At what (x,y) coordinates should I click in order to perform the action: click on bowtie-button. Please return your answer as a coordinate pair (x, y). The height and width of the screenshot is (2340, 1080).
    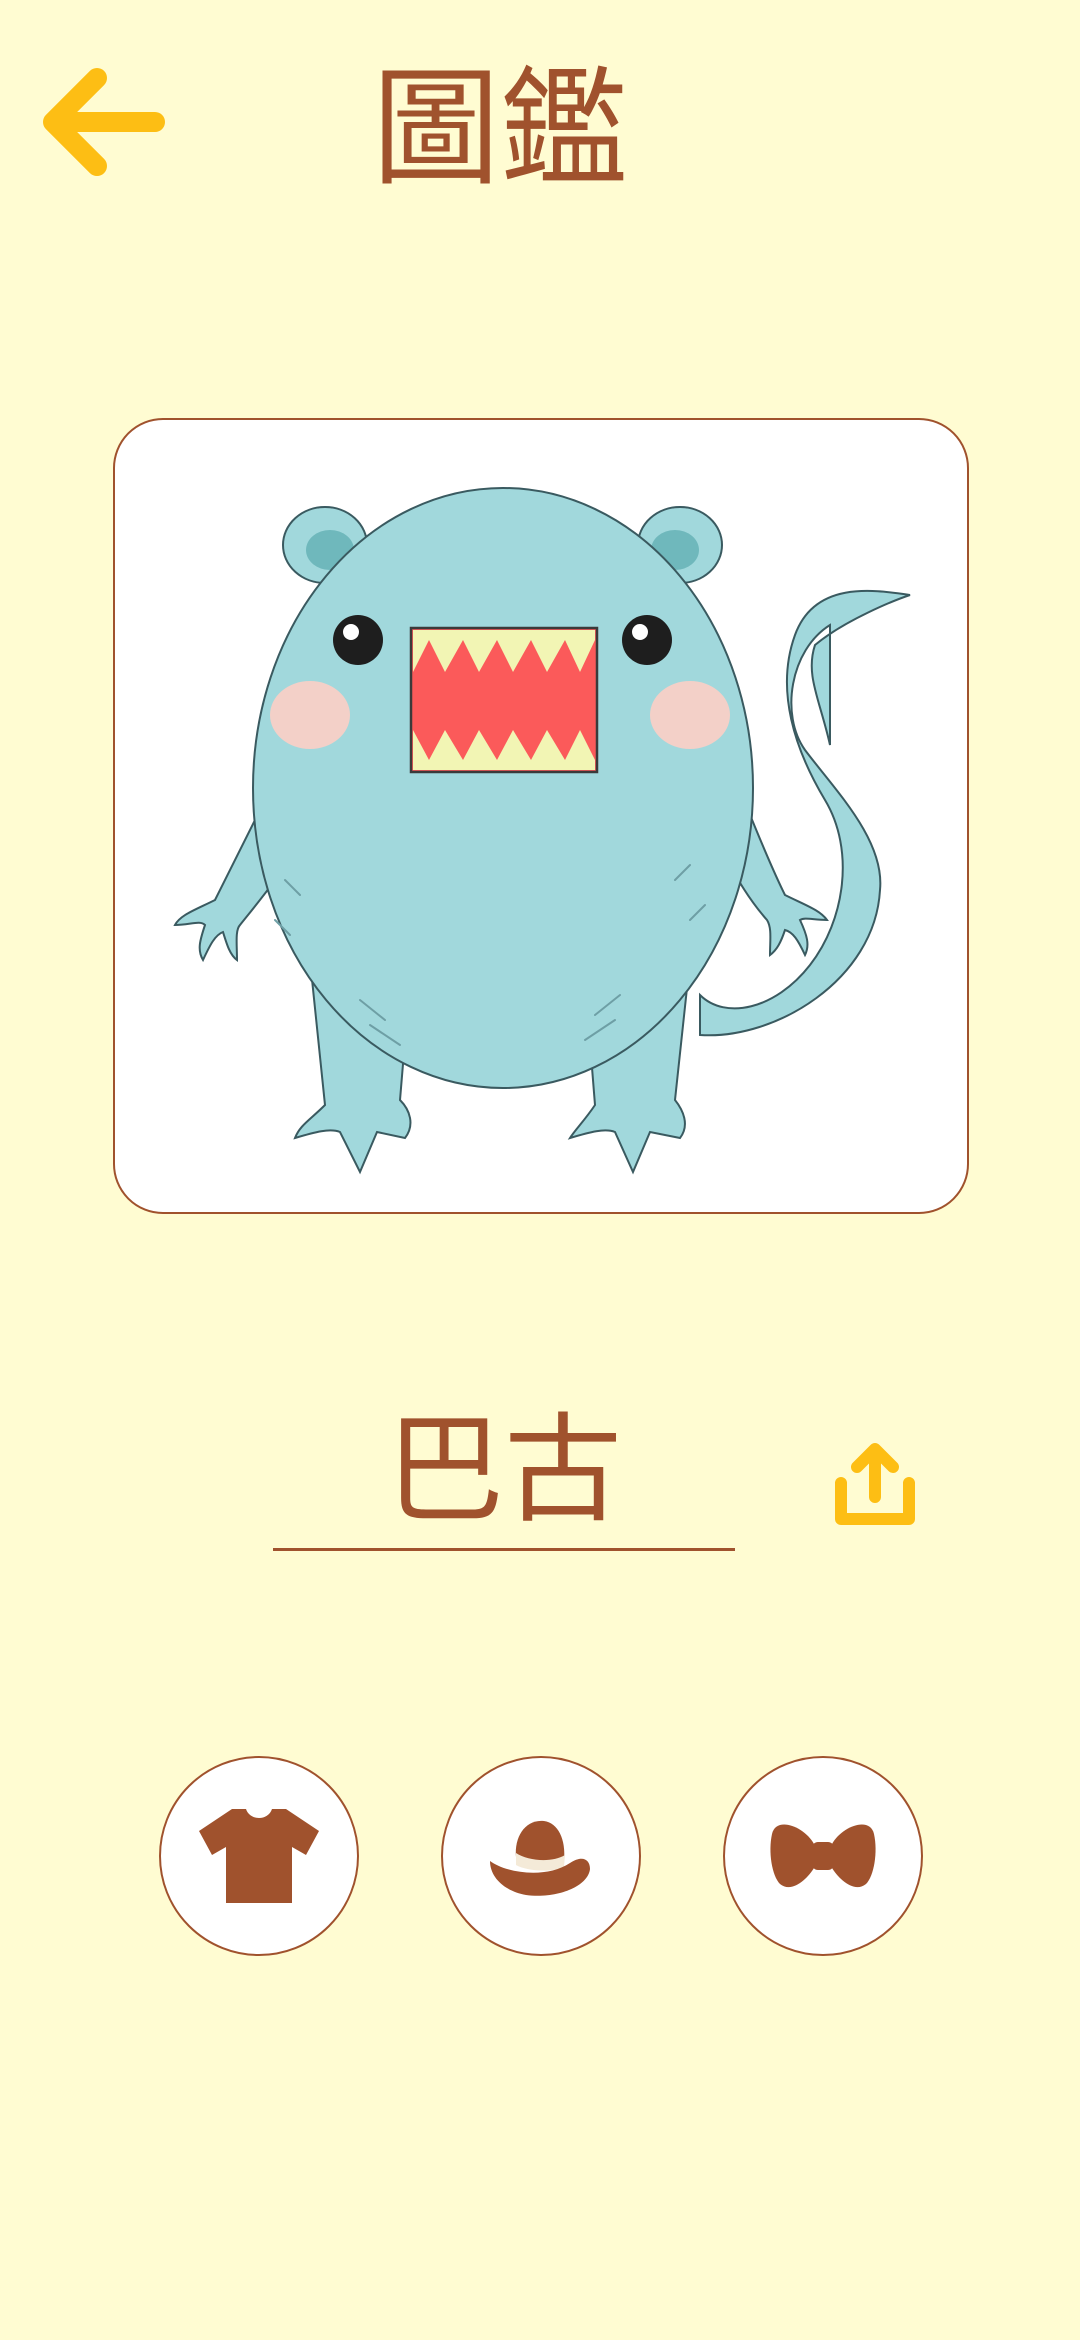
    Looking at the image, I should click on (823, 1856).